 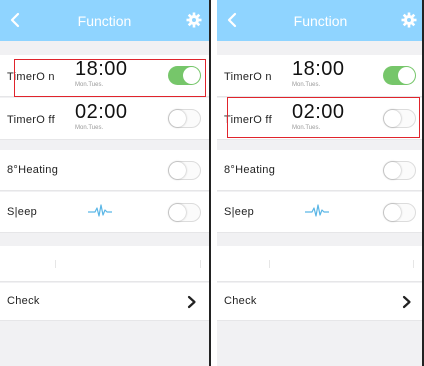 I want to click on timer-on-time: 18:00, so click(x=318, y=69).